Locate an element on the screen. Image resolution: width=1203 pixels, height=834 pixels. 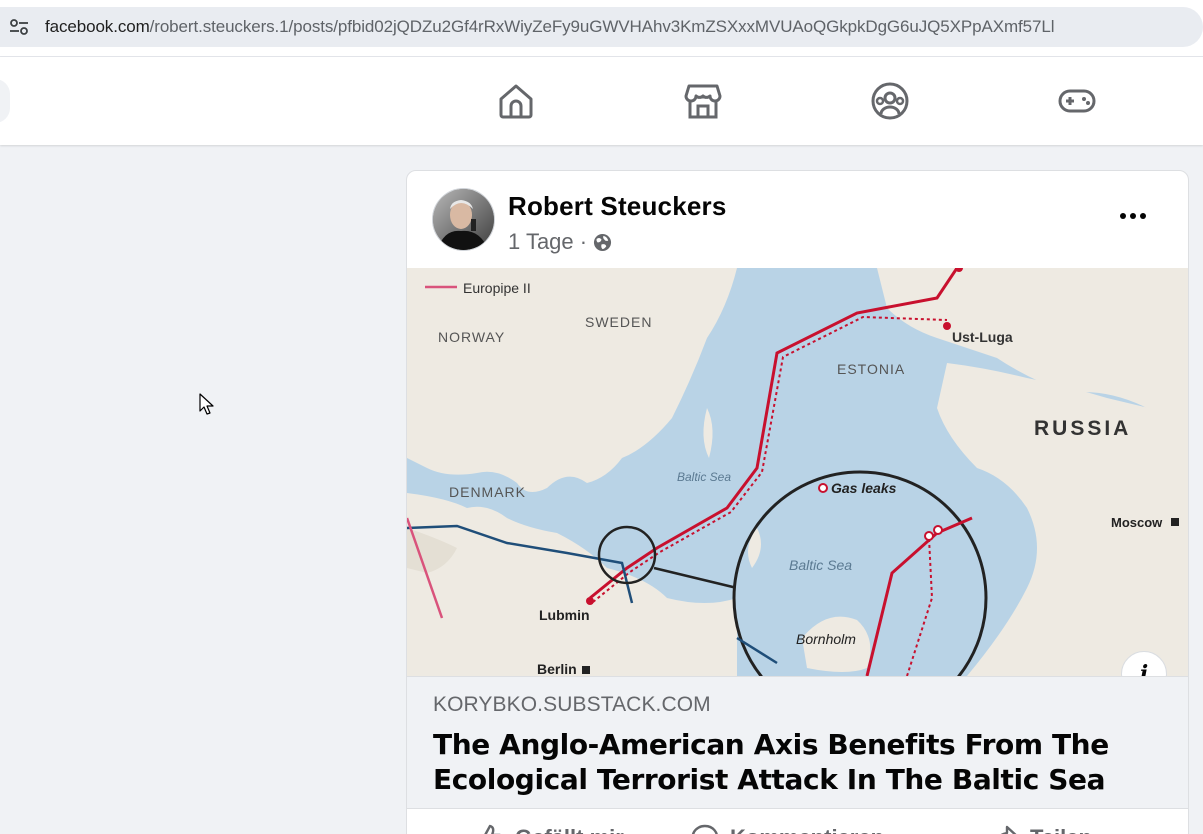
map-label: Ust-Luga is located at coordinates (982, 337).